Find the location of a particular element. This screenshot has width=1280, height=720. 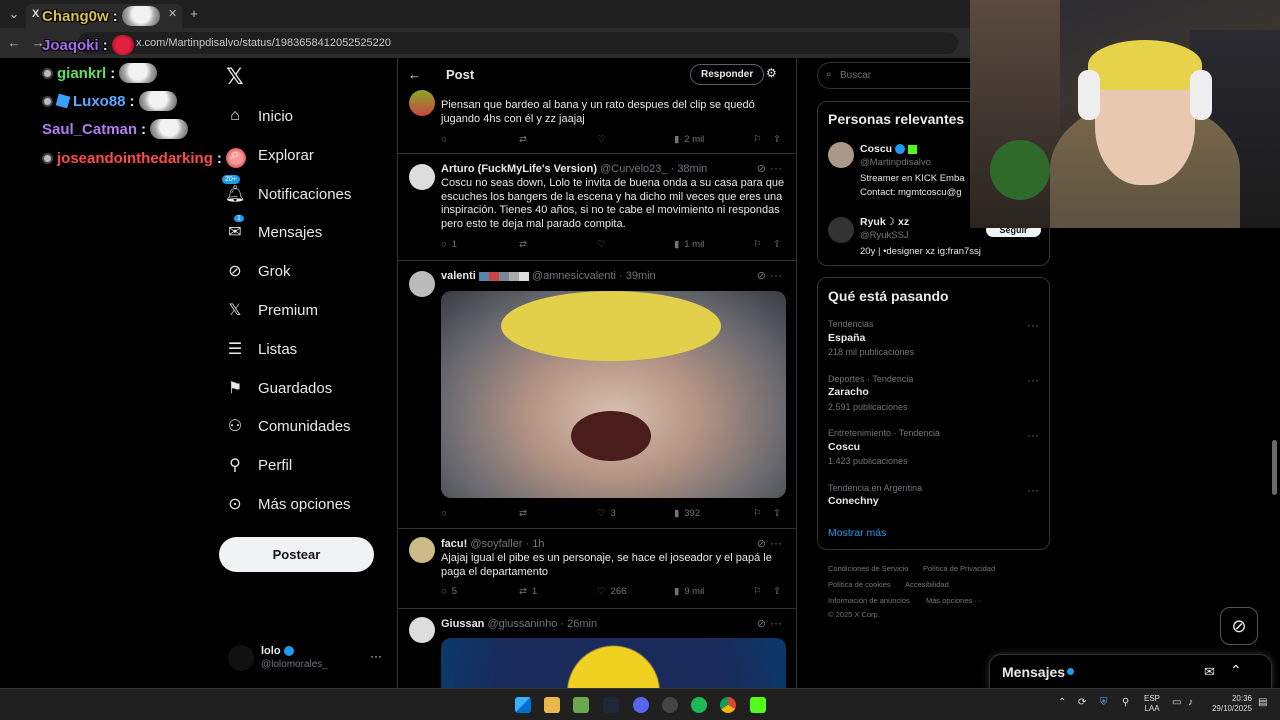

tweet-author-name: Arturo (FuckMyLife's Version) is located at coordinates (519, 169).